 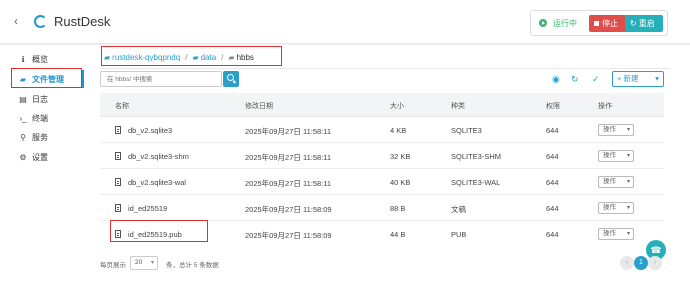 I want to click on column-header-date: 修改日期, so click(x=259, y=106).